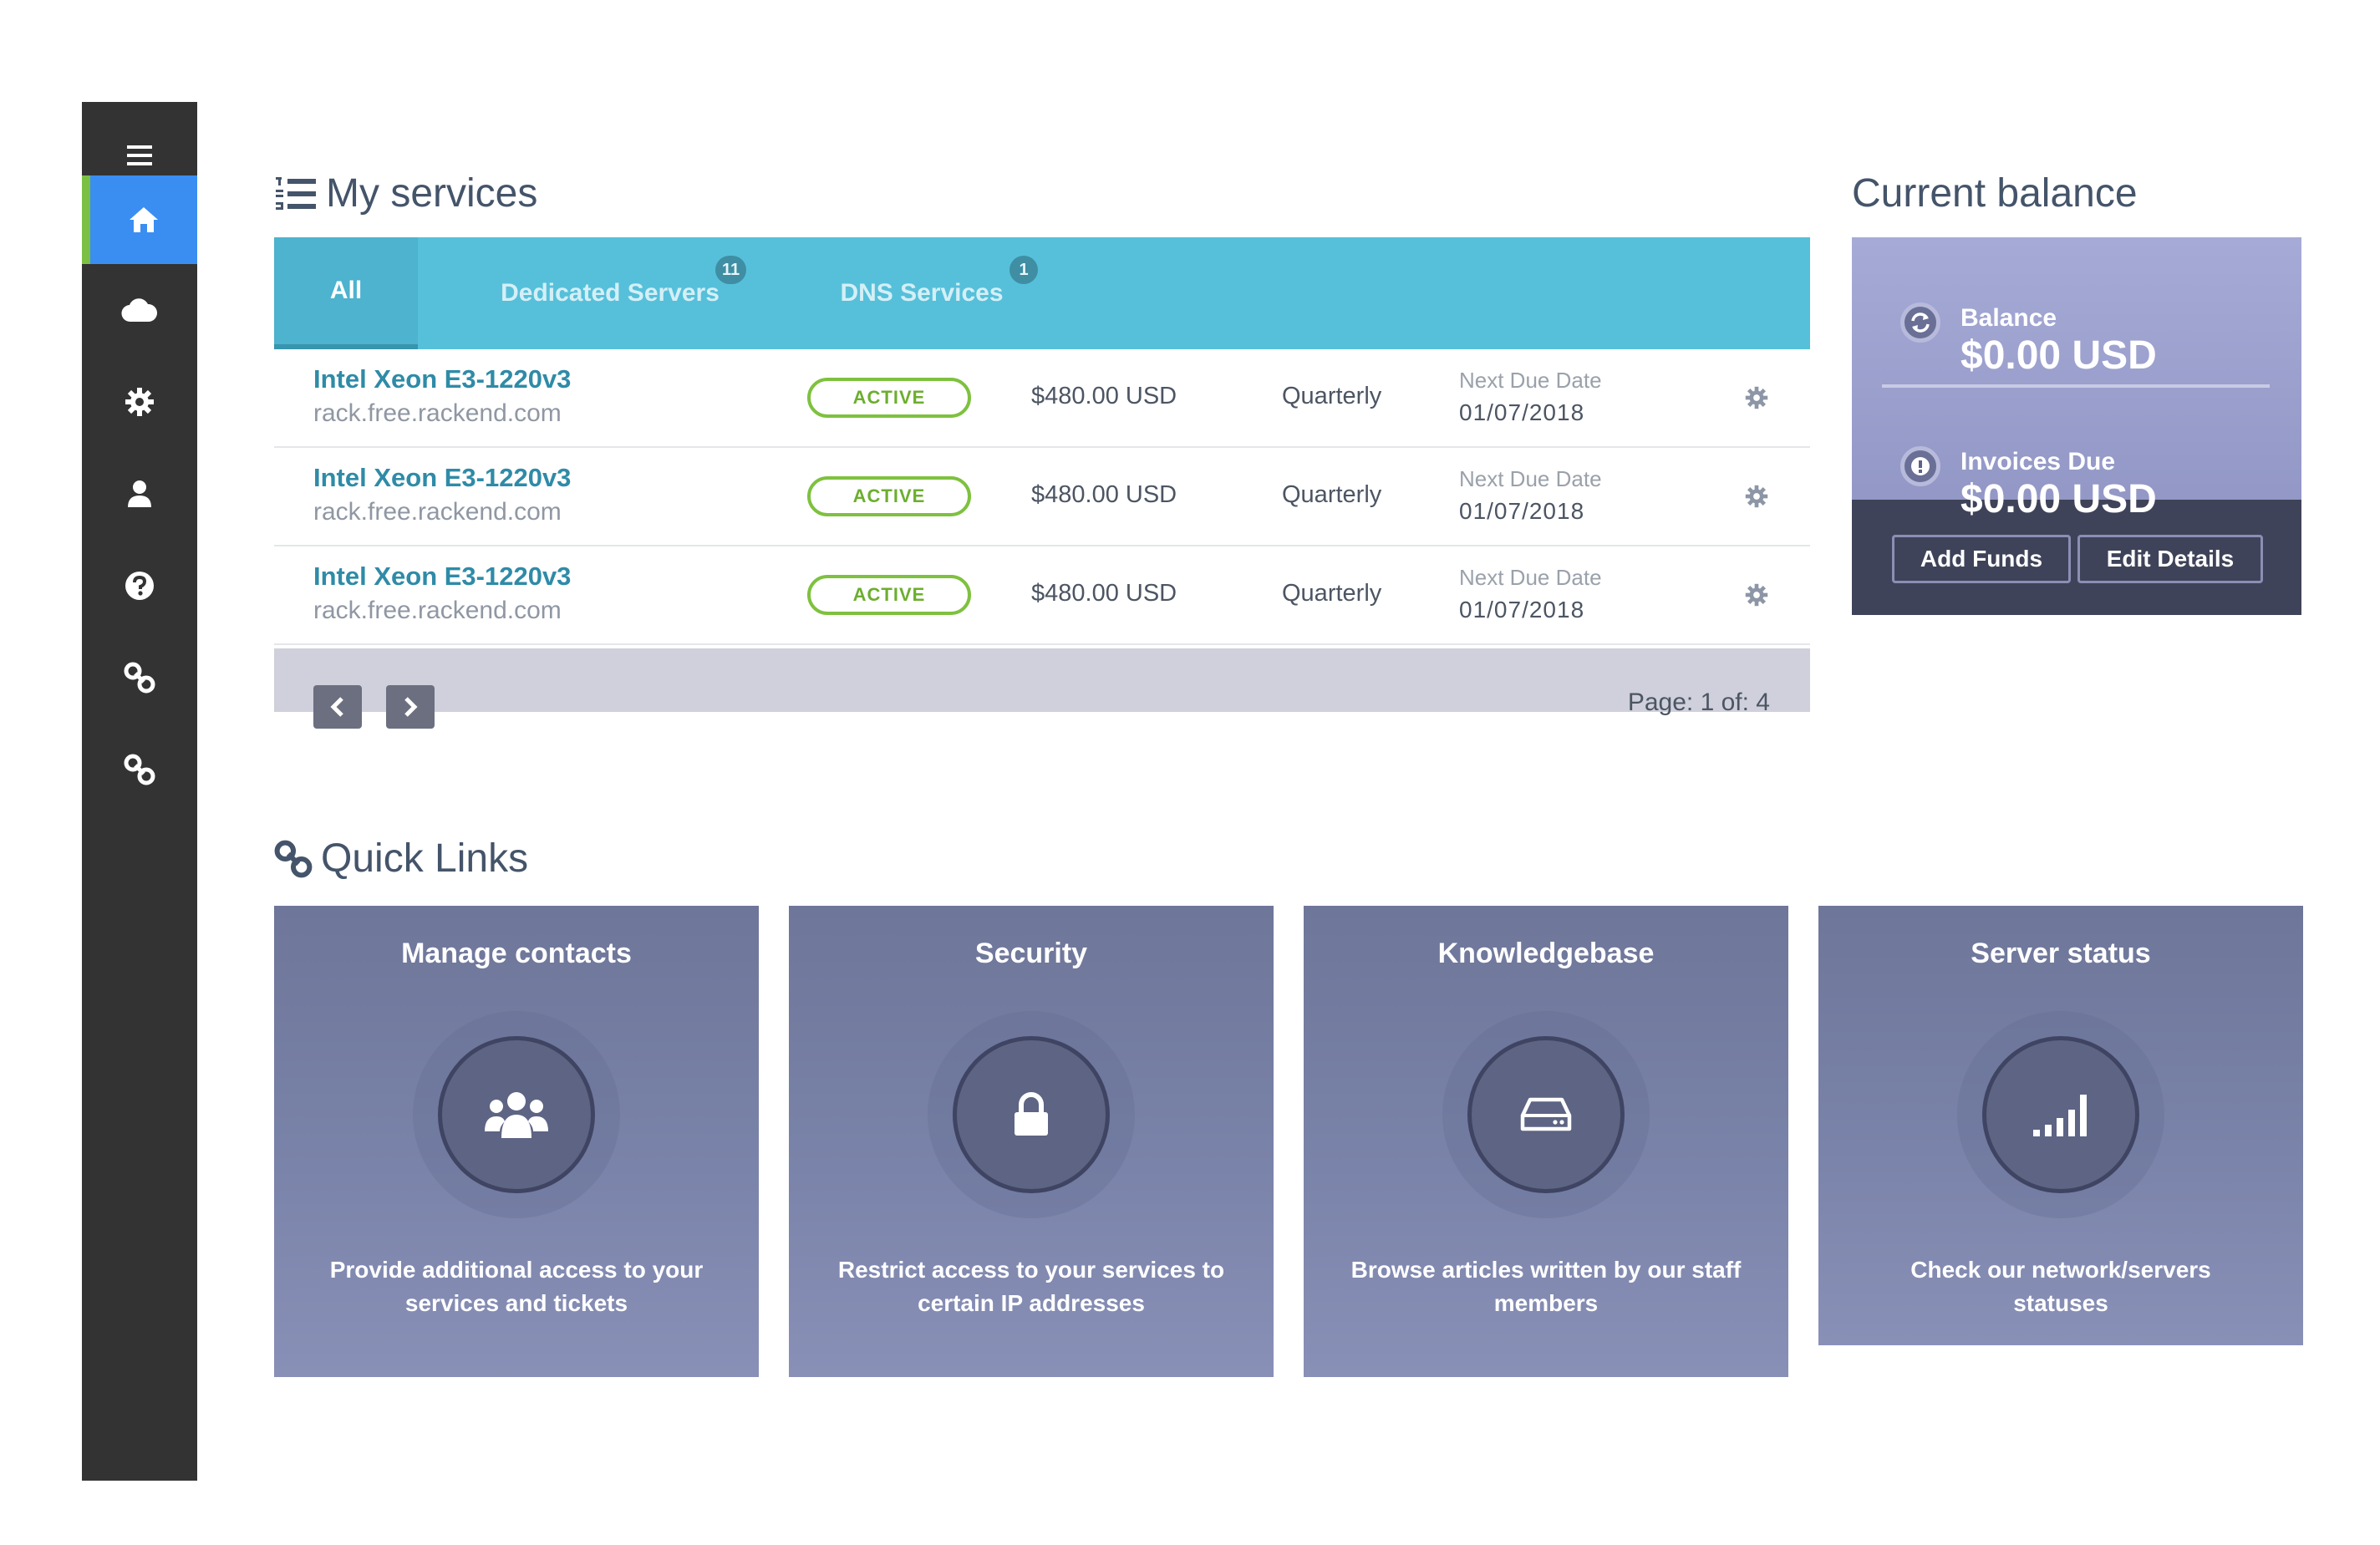 Image resolution: width=2380 pixels, height=1545 pixels. What do you see at coordinates (2008, 318) in the screenshot?
I see `balance-label: Balance` at bounding box center [2008, 318].